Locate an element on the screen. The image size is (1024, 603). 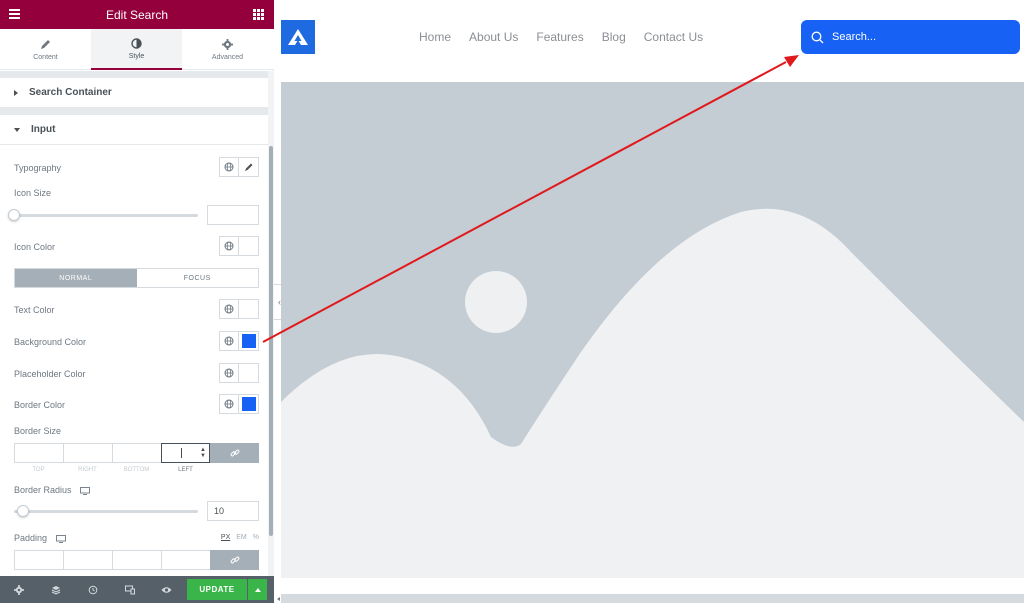
padding-text: Padding is located at coordinates (31, 538).